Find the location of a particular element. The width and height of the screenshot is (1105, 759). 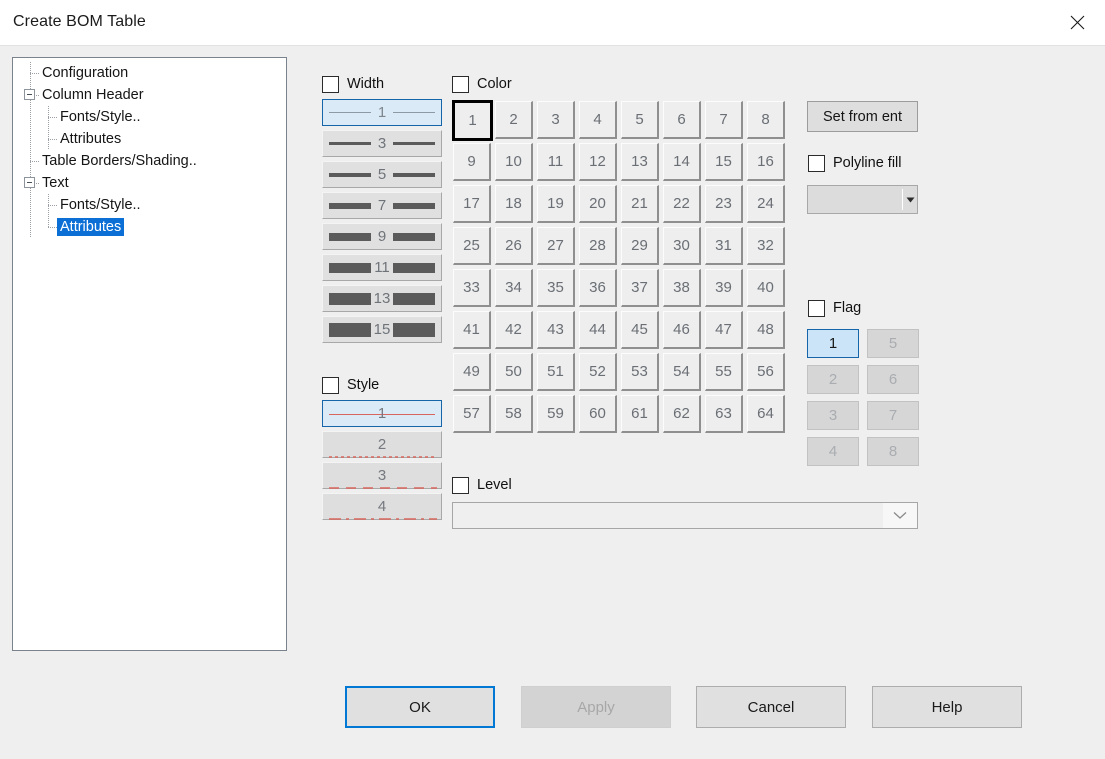

color-cell-50: 50 is located at coordinates (515, 373).